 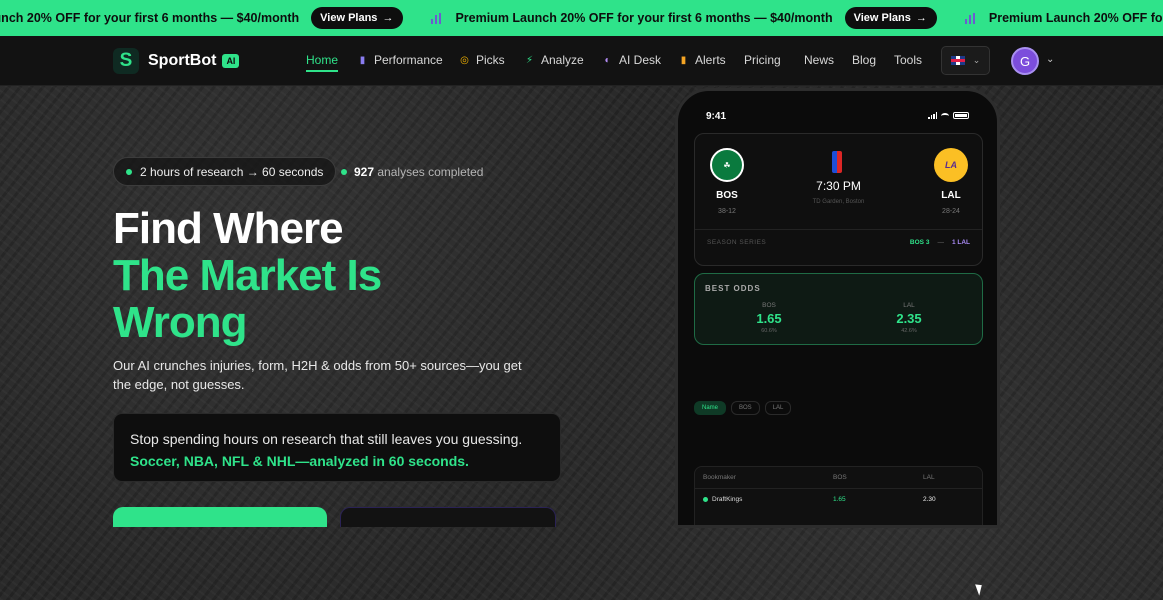 I want to click on nav-item-blog: Blog, so click(x=864, y=60).